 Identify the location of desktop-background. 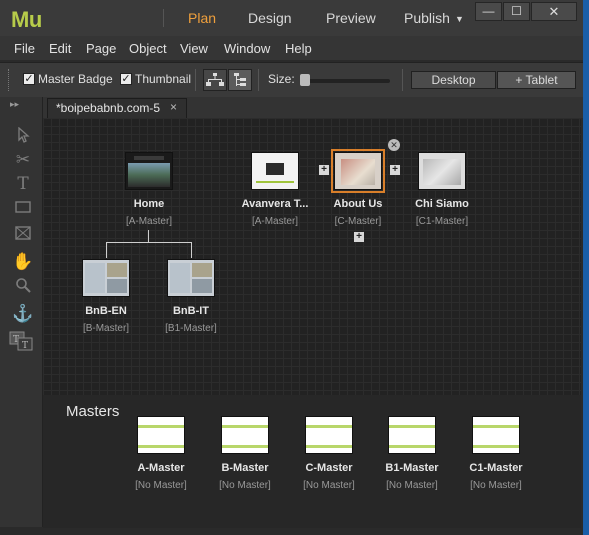
(586, 267).